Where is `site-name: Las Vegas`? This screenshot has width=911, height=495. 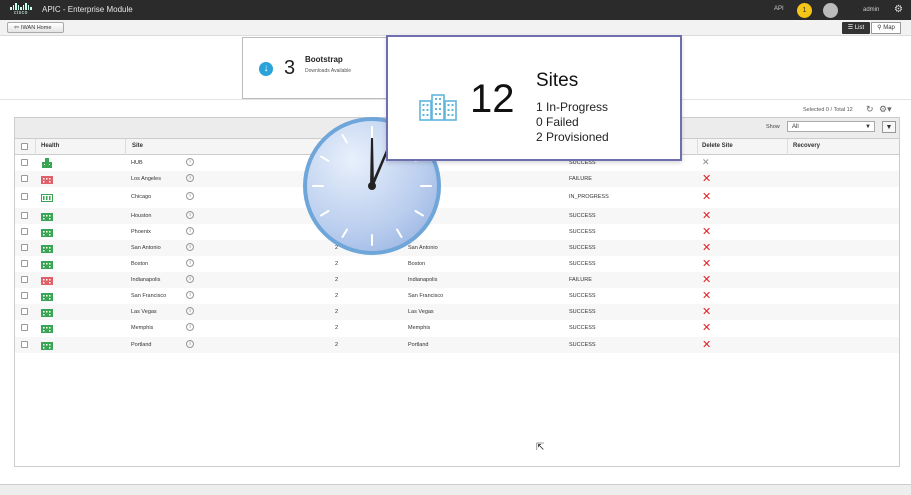
site-name: Las Vegas is located at coordinates (144, 312).